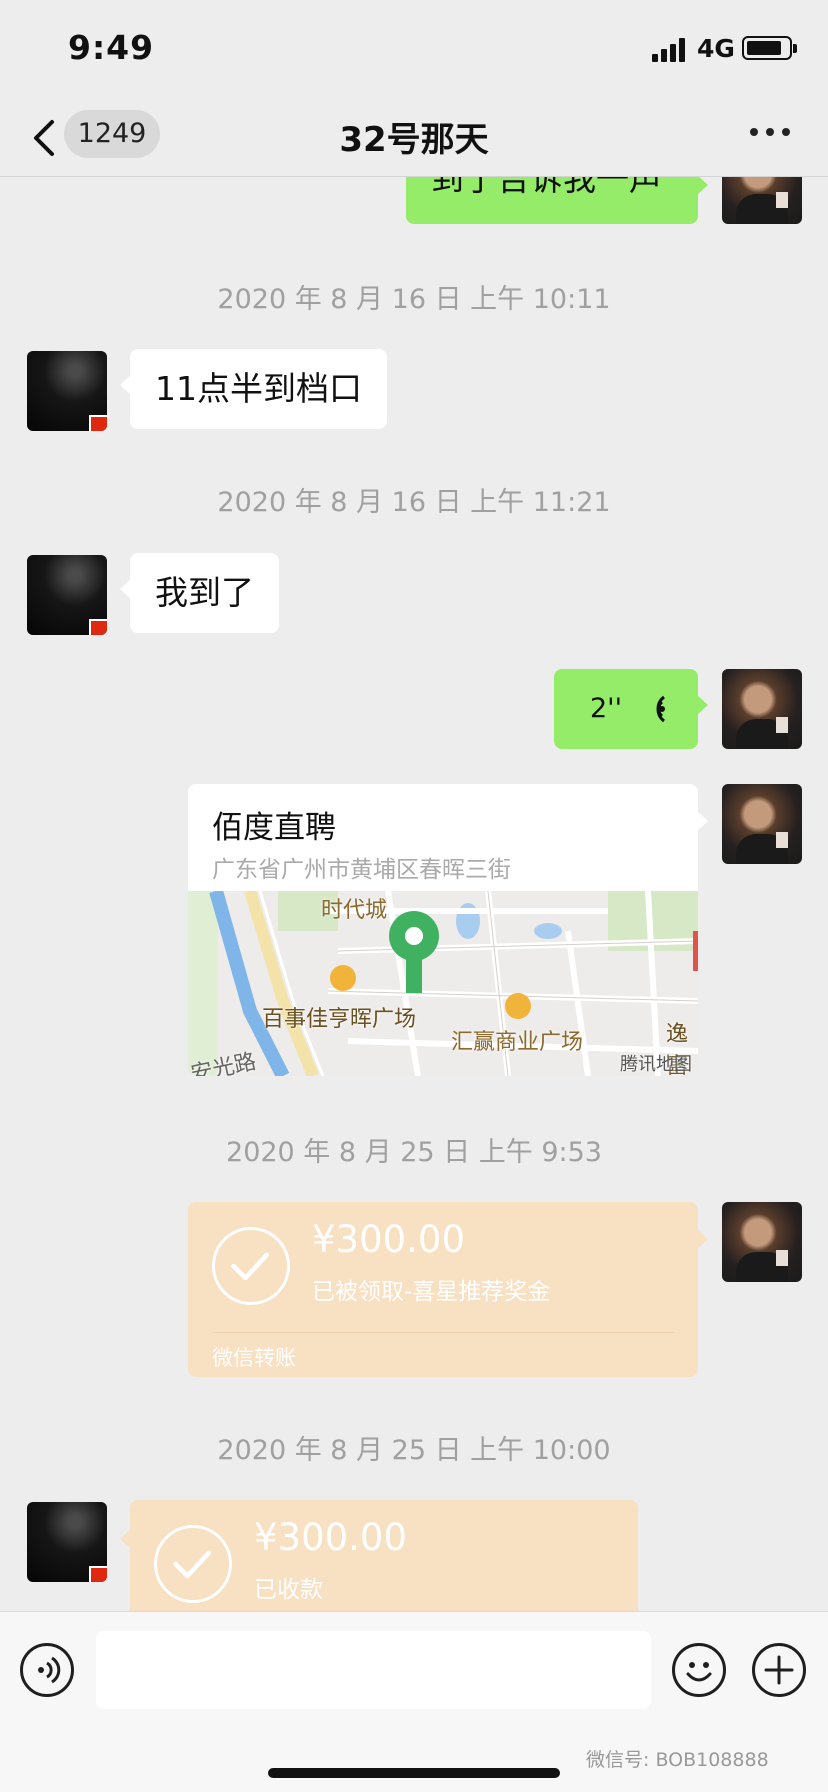  I want to click on timestamp: 2020 年 8 月 25 日 上午 9:53, so click(414, 1152).